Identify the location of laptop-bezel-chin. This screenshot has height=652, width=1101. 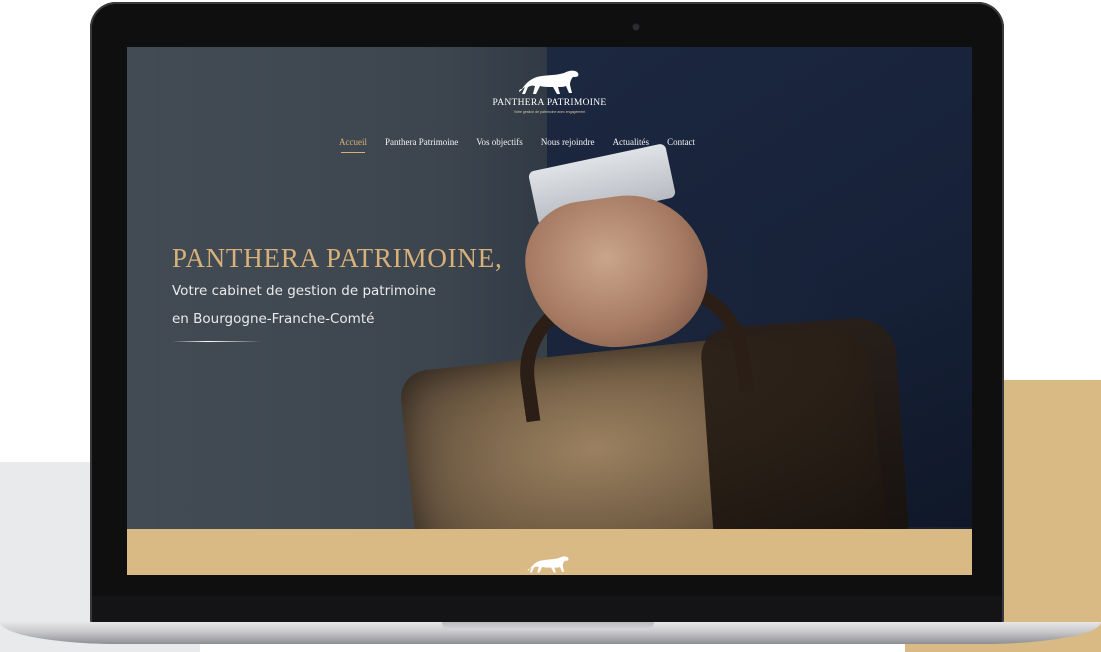
(547, 609).